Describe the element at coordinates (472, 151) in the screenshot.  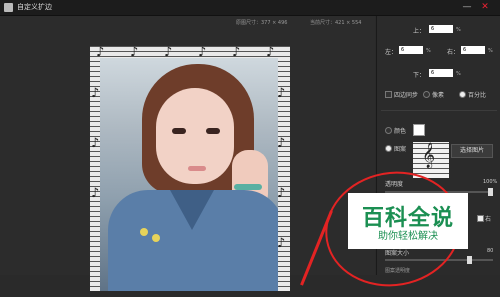
I see `choose-image-button: 选择图片` at that location.